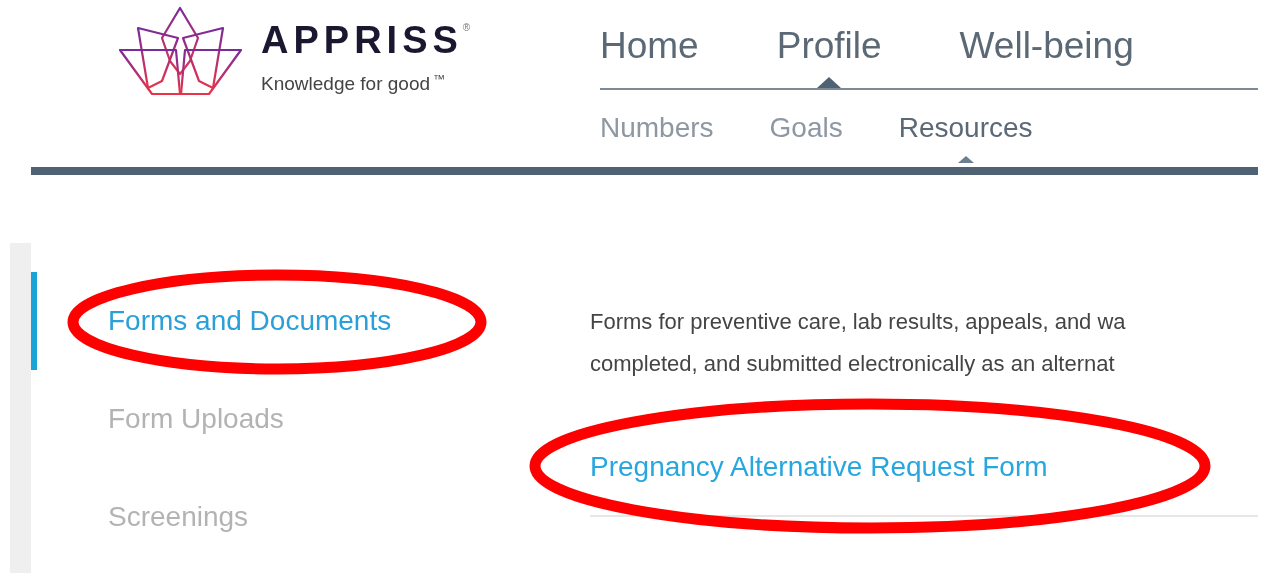 Image resolution: width=1276 pixels, height=573 pixels. I want to click on nav-tab: Profile, so click(829, 55).